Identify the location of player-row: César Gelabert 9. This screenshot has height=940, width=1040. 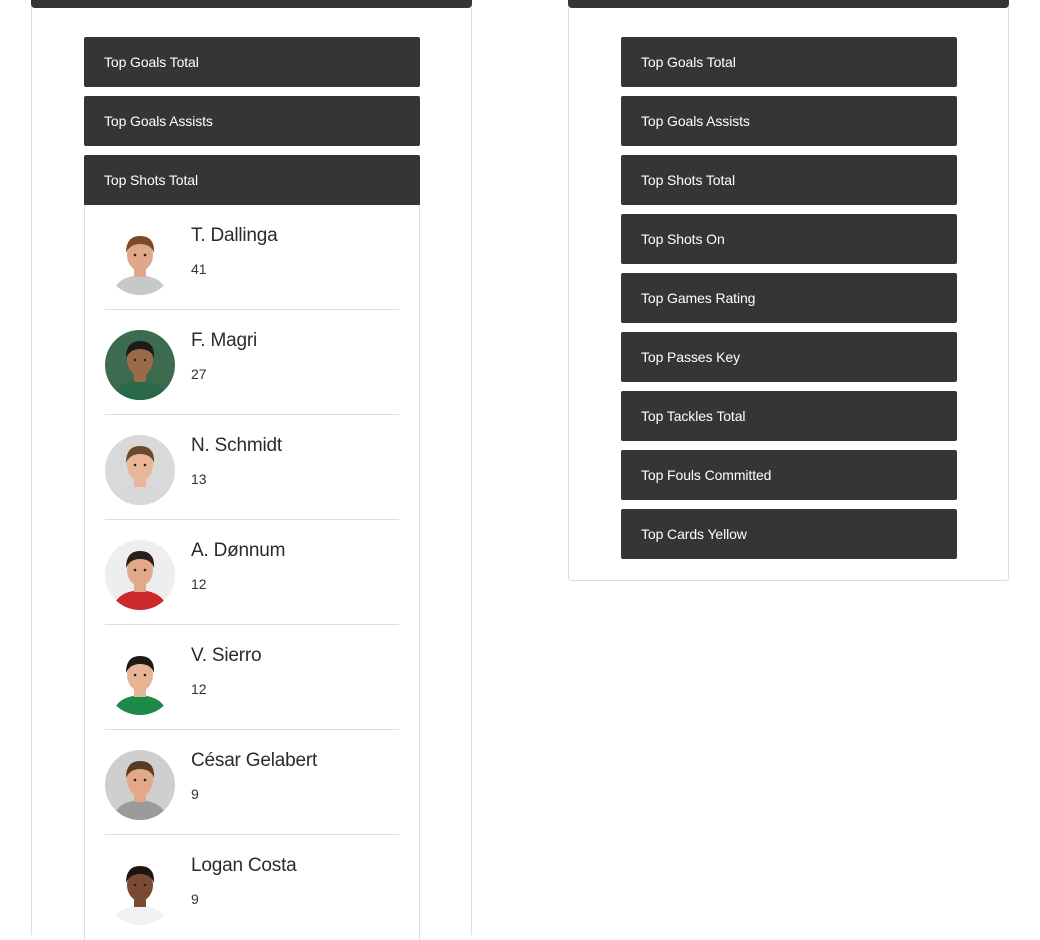
(252, 782).